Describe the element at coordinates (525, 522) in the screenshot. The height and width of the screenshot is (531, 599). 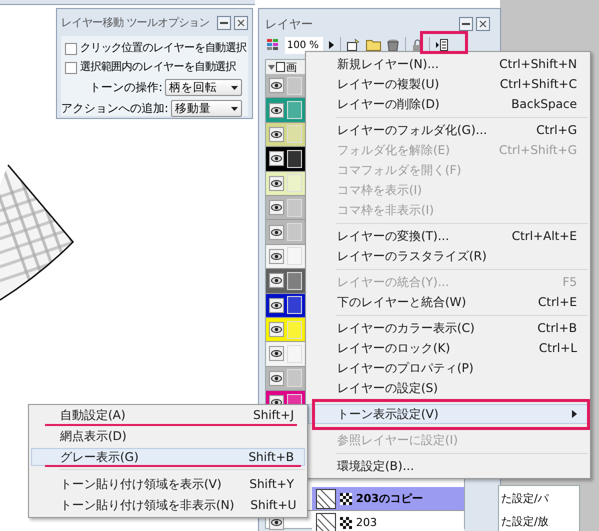
I see `side-panel-text: た設定/放` at that location.